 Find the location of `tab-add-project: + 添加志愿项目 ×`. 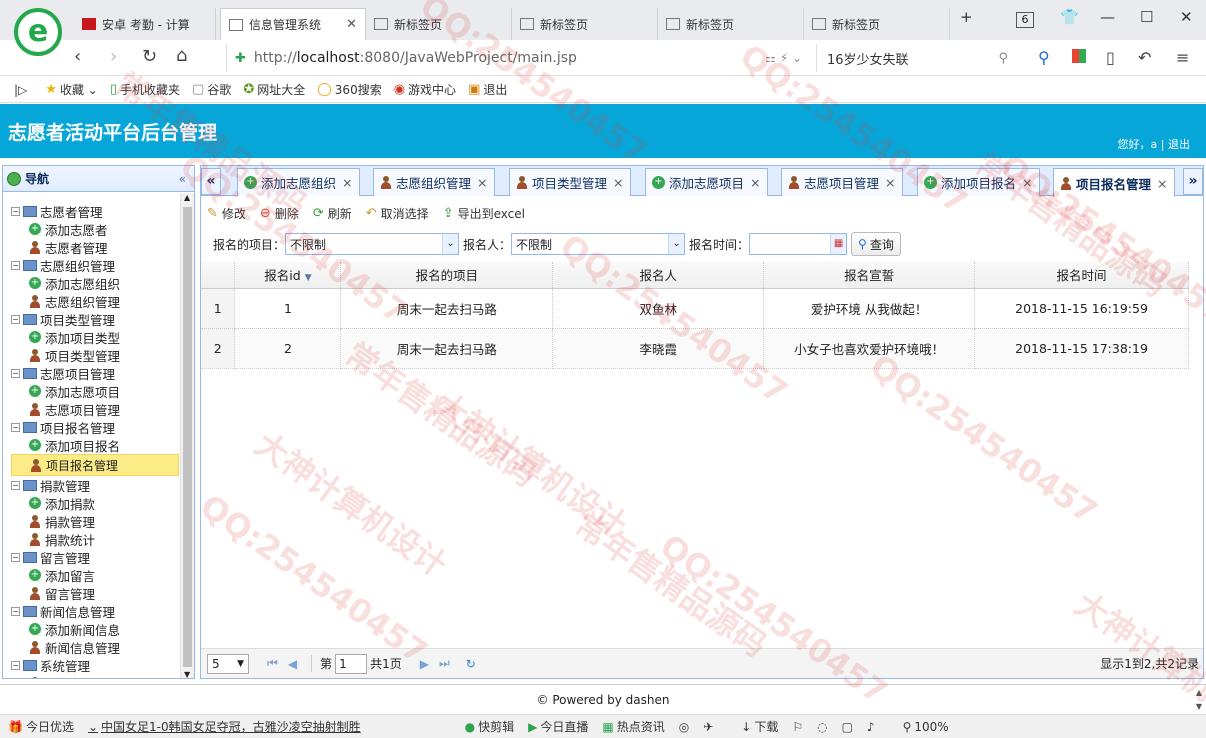

tab-add-project: + 添加志愿项目 × is located at coordinates (706, 182).